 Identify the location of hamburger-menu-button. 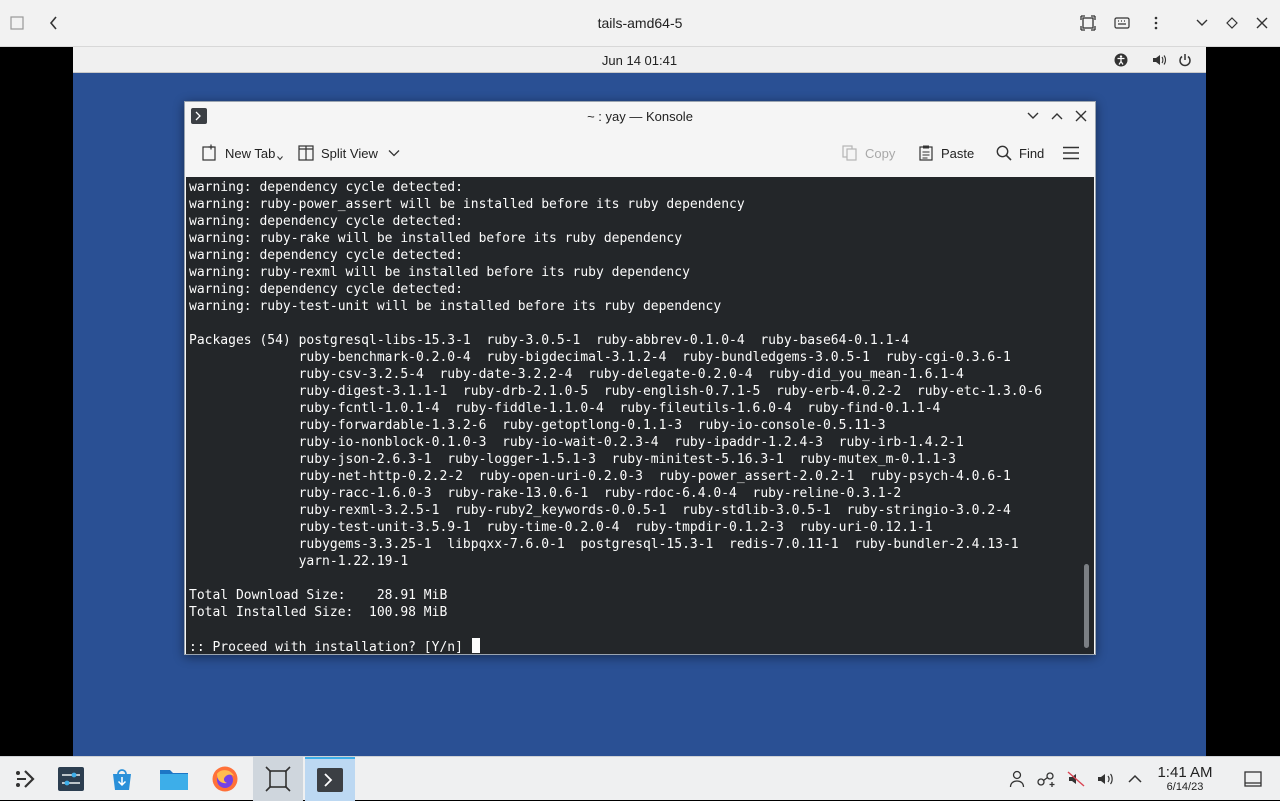
(1071, 153).